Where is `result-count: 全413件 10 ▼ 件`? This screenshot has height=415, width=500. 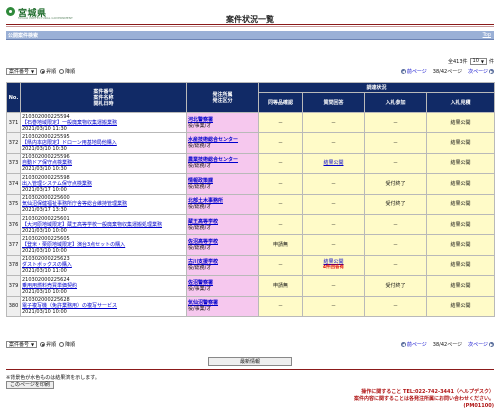 result-count: 全413件 10 ▼ 件 is located at coordinates (471, 61).